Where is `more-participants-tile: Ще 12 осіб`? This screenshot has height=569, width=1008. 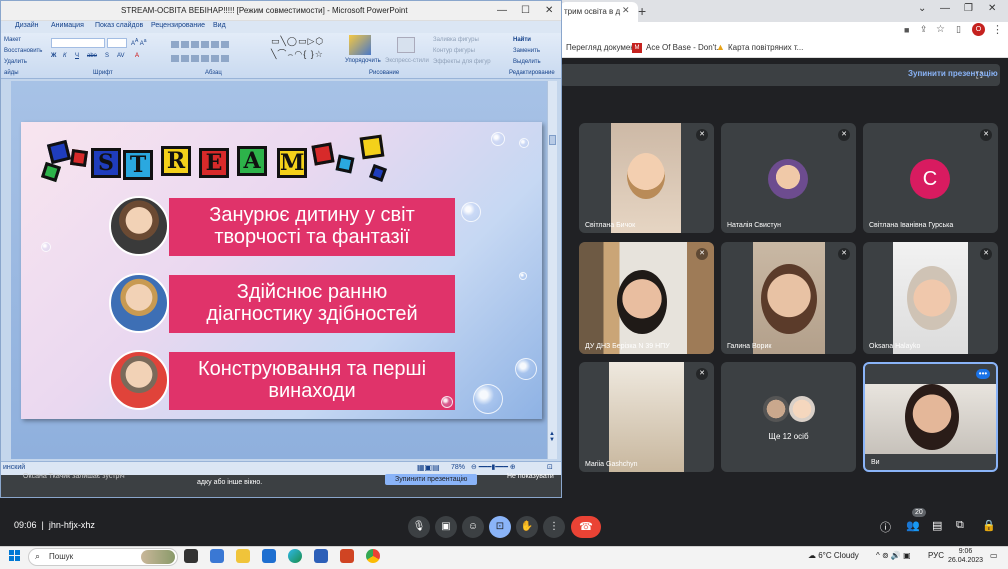
more-participants-tile: Ще 12 осіб is located at coordinates (788, 417).